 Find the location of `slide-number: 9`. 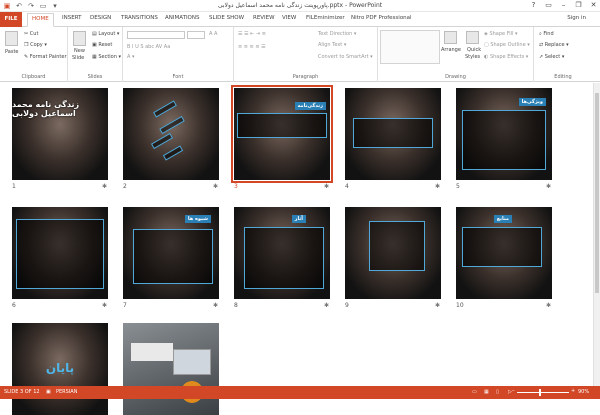

slide-number: 9 is located at coordinates (347, 305).